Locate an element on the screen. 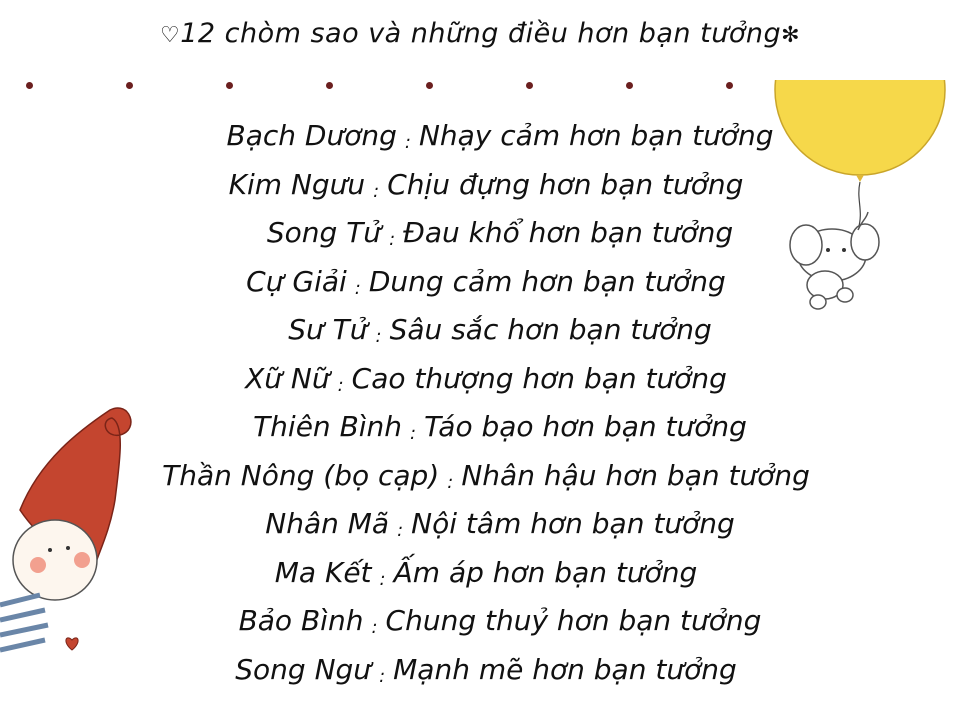 This screenshot has width=960, height=720. sign-name: Thiên Bình is located at coordinates (328, 426).